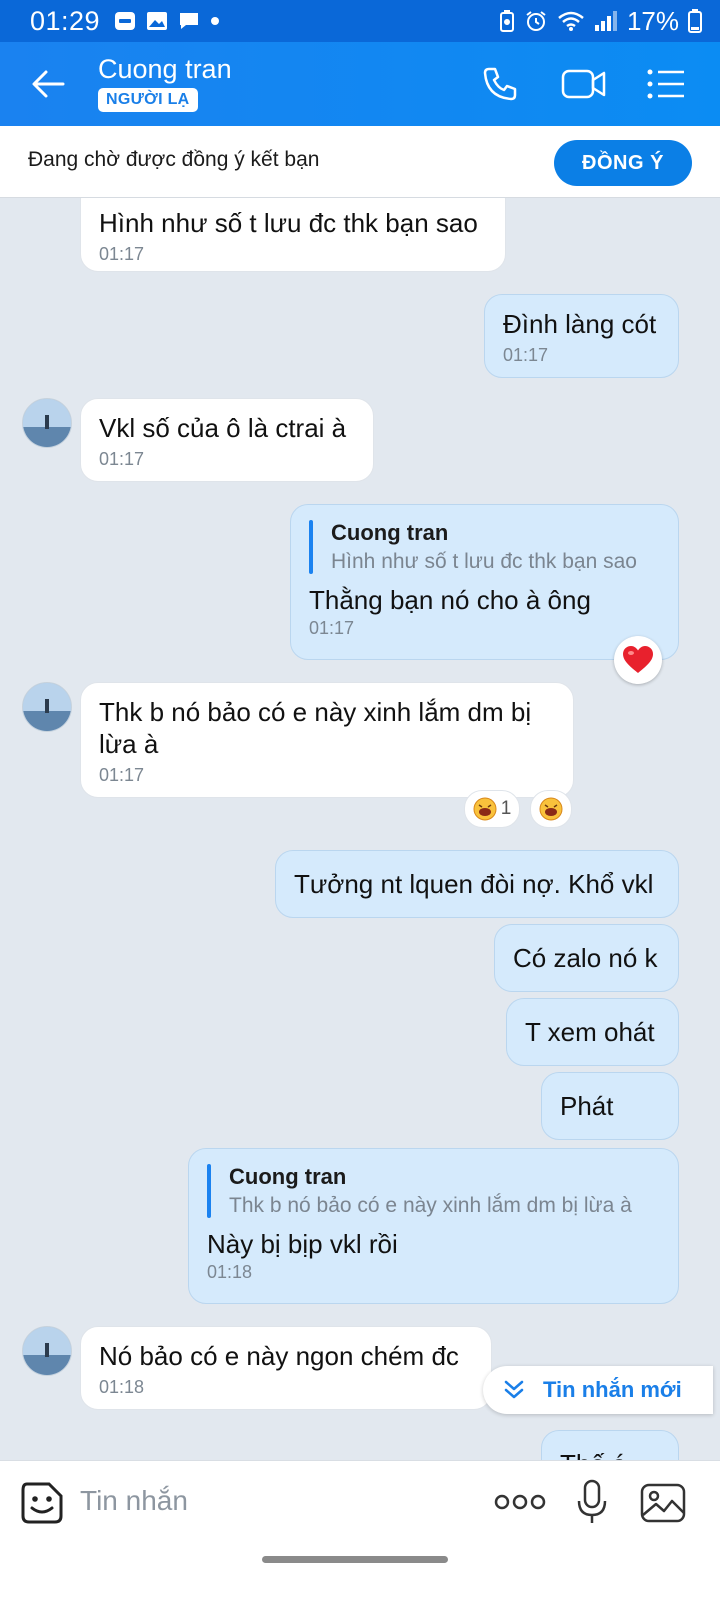 The height and width of the screenshot is (1600, 720). What do you see at coordinates (506, 808) in the screenshot?
I see `reaction-count: 1` at bounding box center [506, 808].